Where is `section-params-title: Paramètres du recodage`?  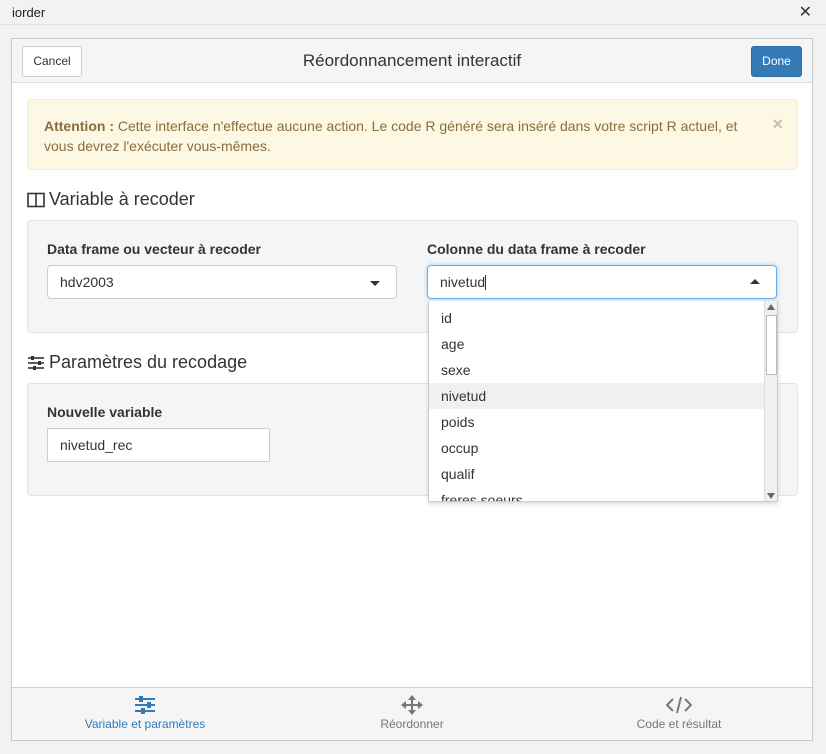 section-params-title: Paramètres du recodage is located at coordinates (137, 362).